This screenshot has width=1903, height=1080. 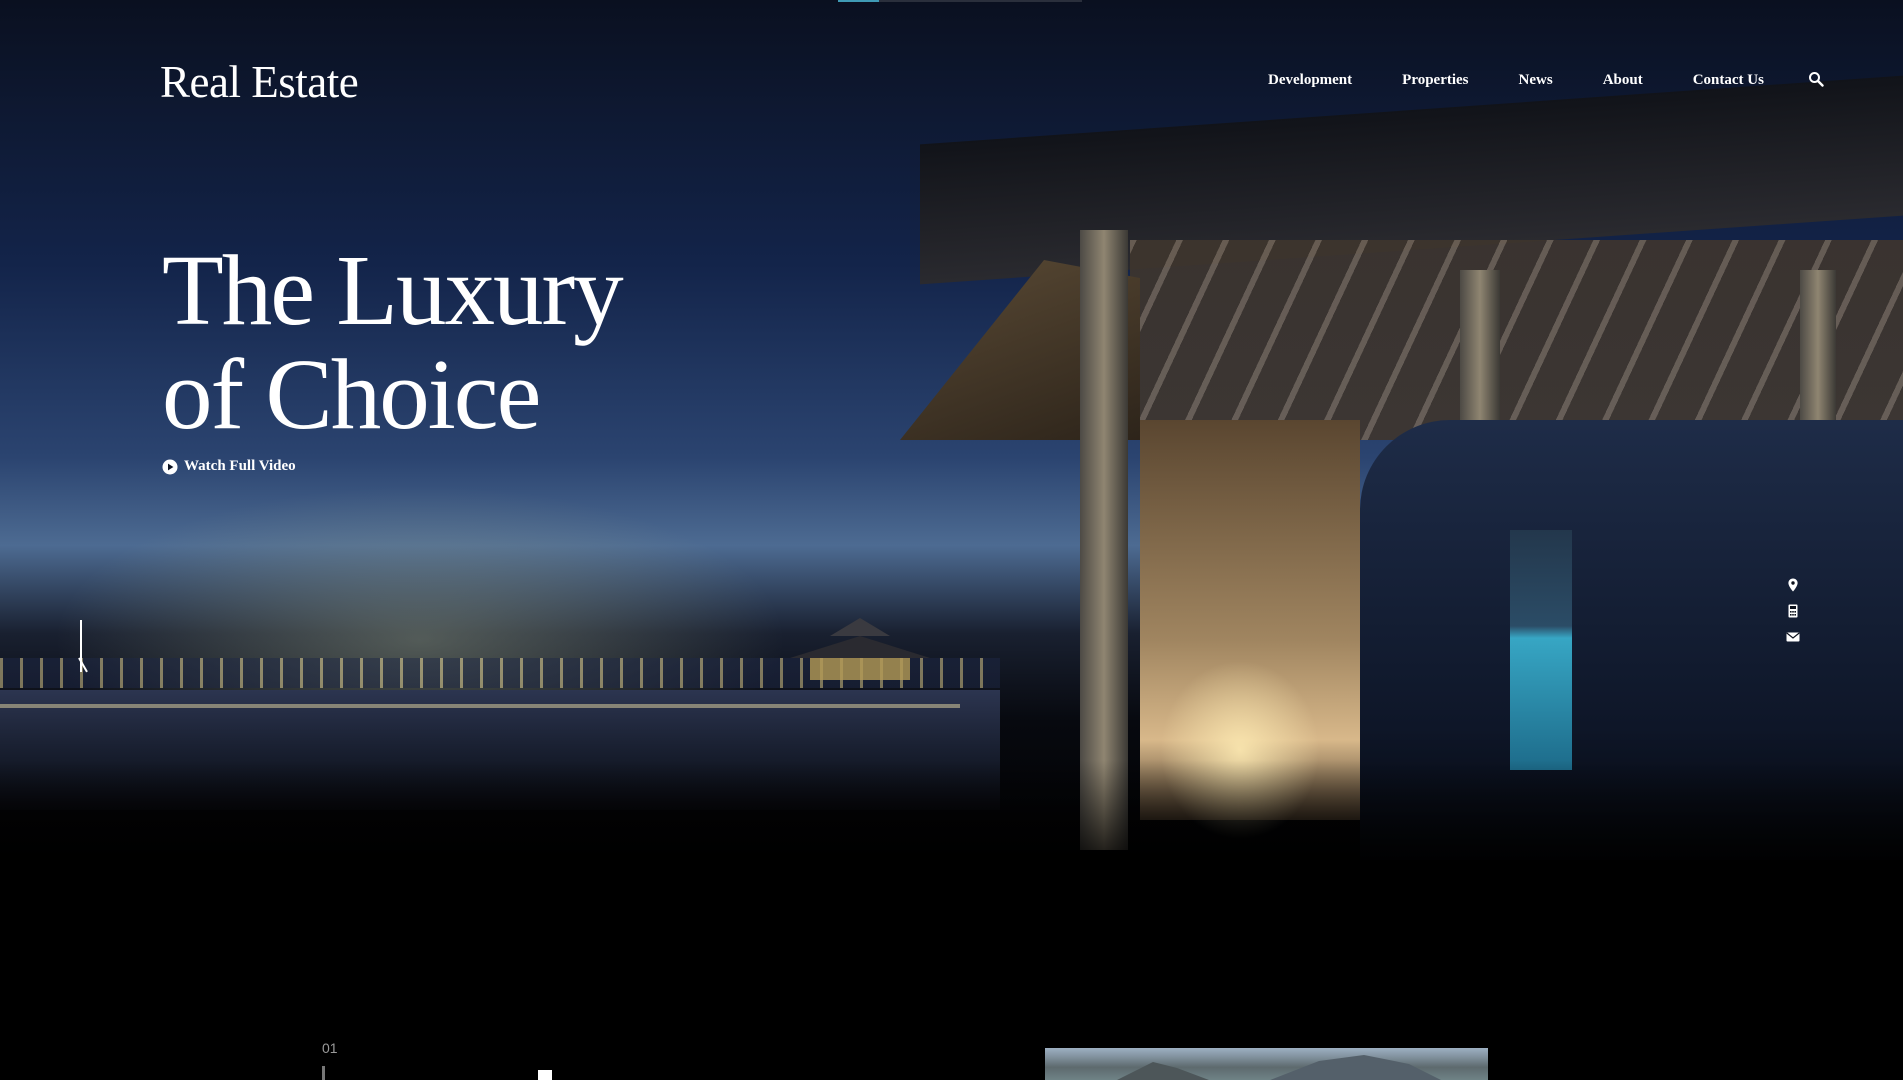 What do you see at coordinates (1793, 585) in the screenshot?
I see `location-pin-icon` at bounding box center [1793, 585].